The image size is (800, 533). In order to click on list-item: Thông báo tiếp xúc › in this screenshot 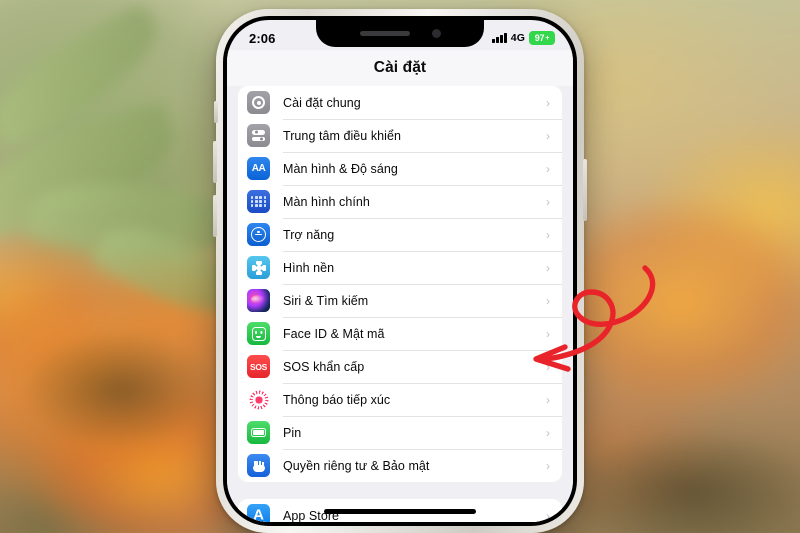, I will do `click(400, 399)`.